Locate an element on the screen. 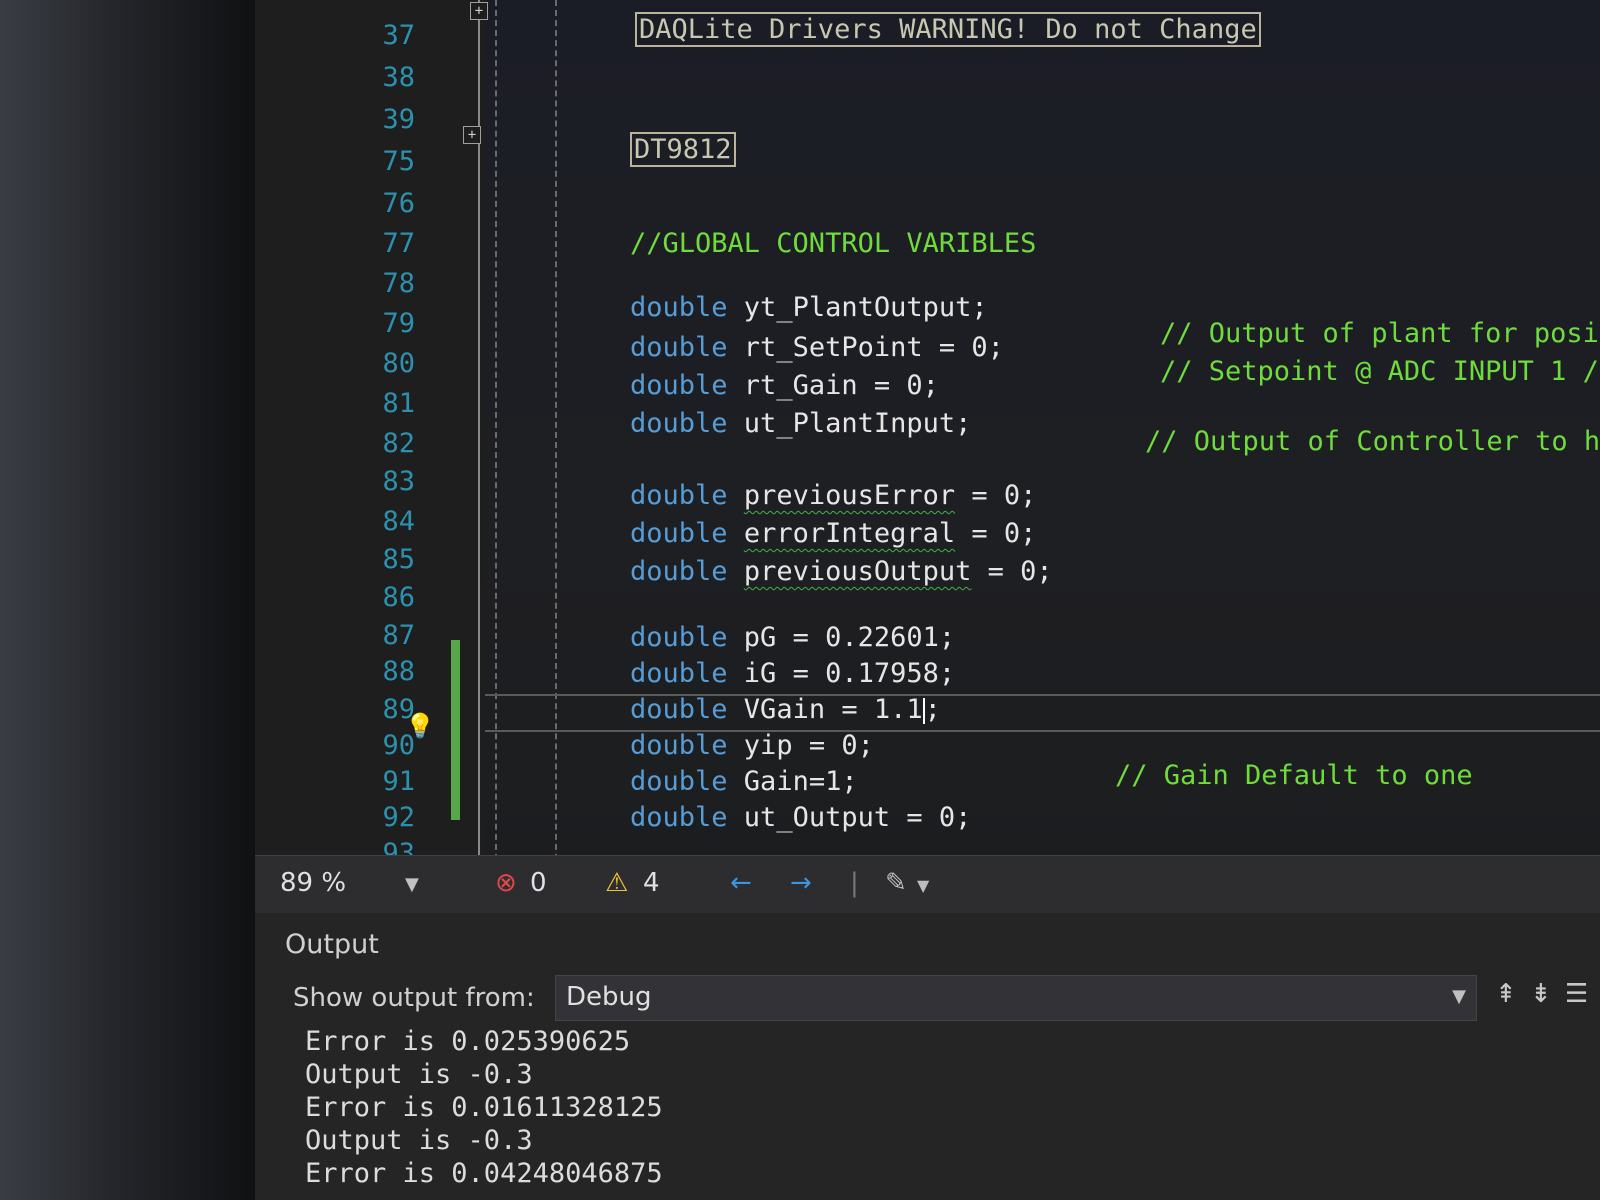 This screenshot has height=1200, width=1600. line-number: 84 is located at coordinates (398, 521).